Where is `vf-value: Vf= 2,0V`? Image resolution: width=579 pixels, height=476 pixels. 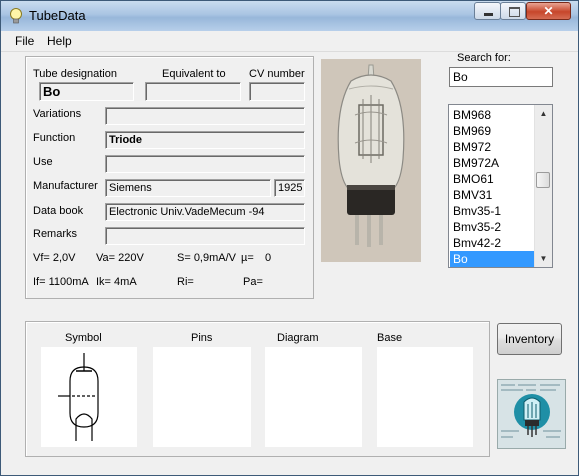 vf-value: Vf= 2,0V is located at coordinates (54, 258).